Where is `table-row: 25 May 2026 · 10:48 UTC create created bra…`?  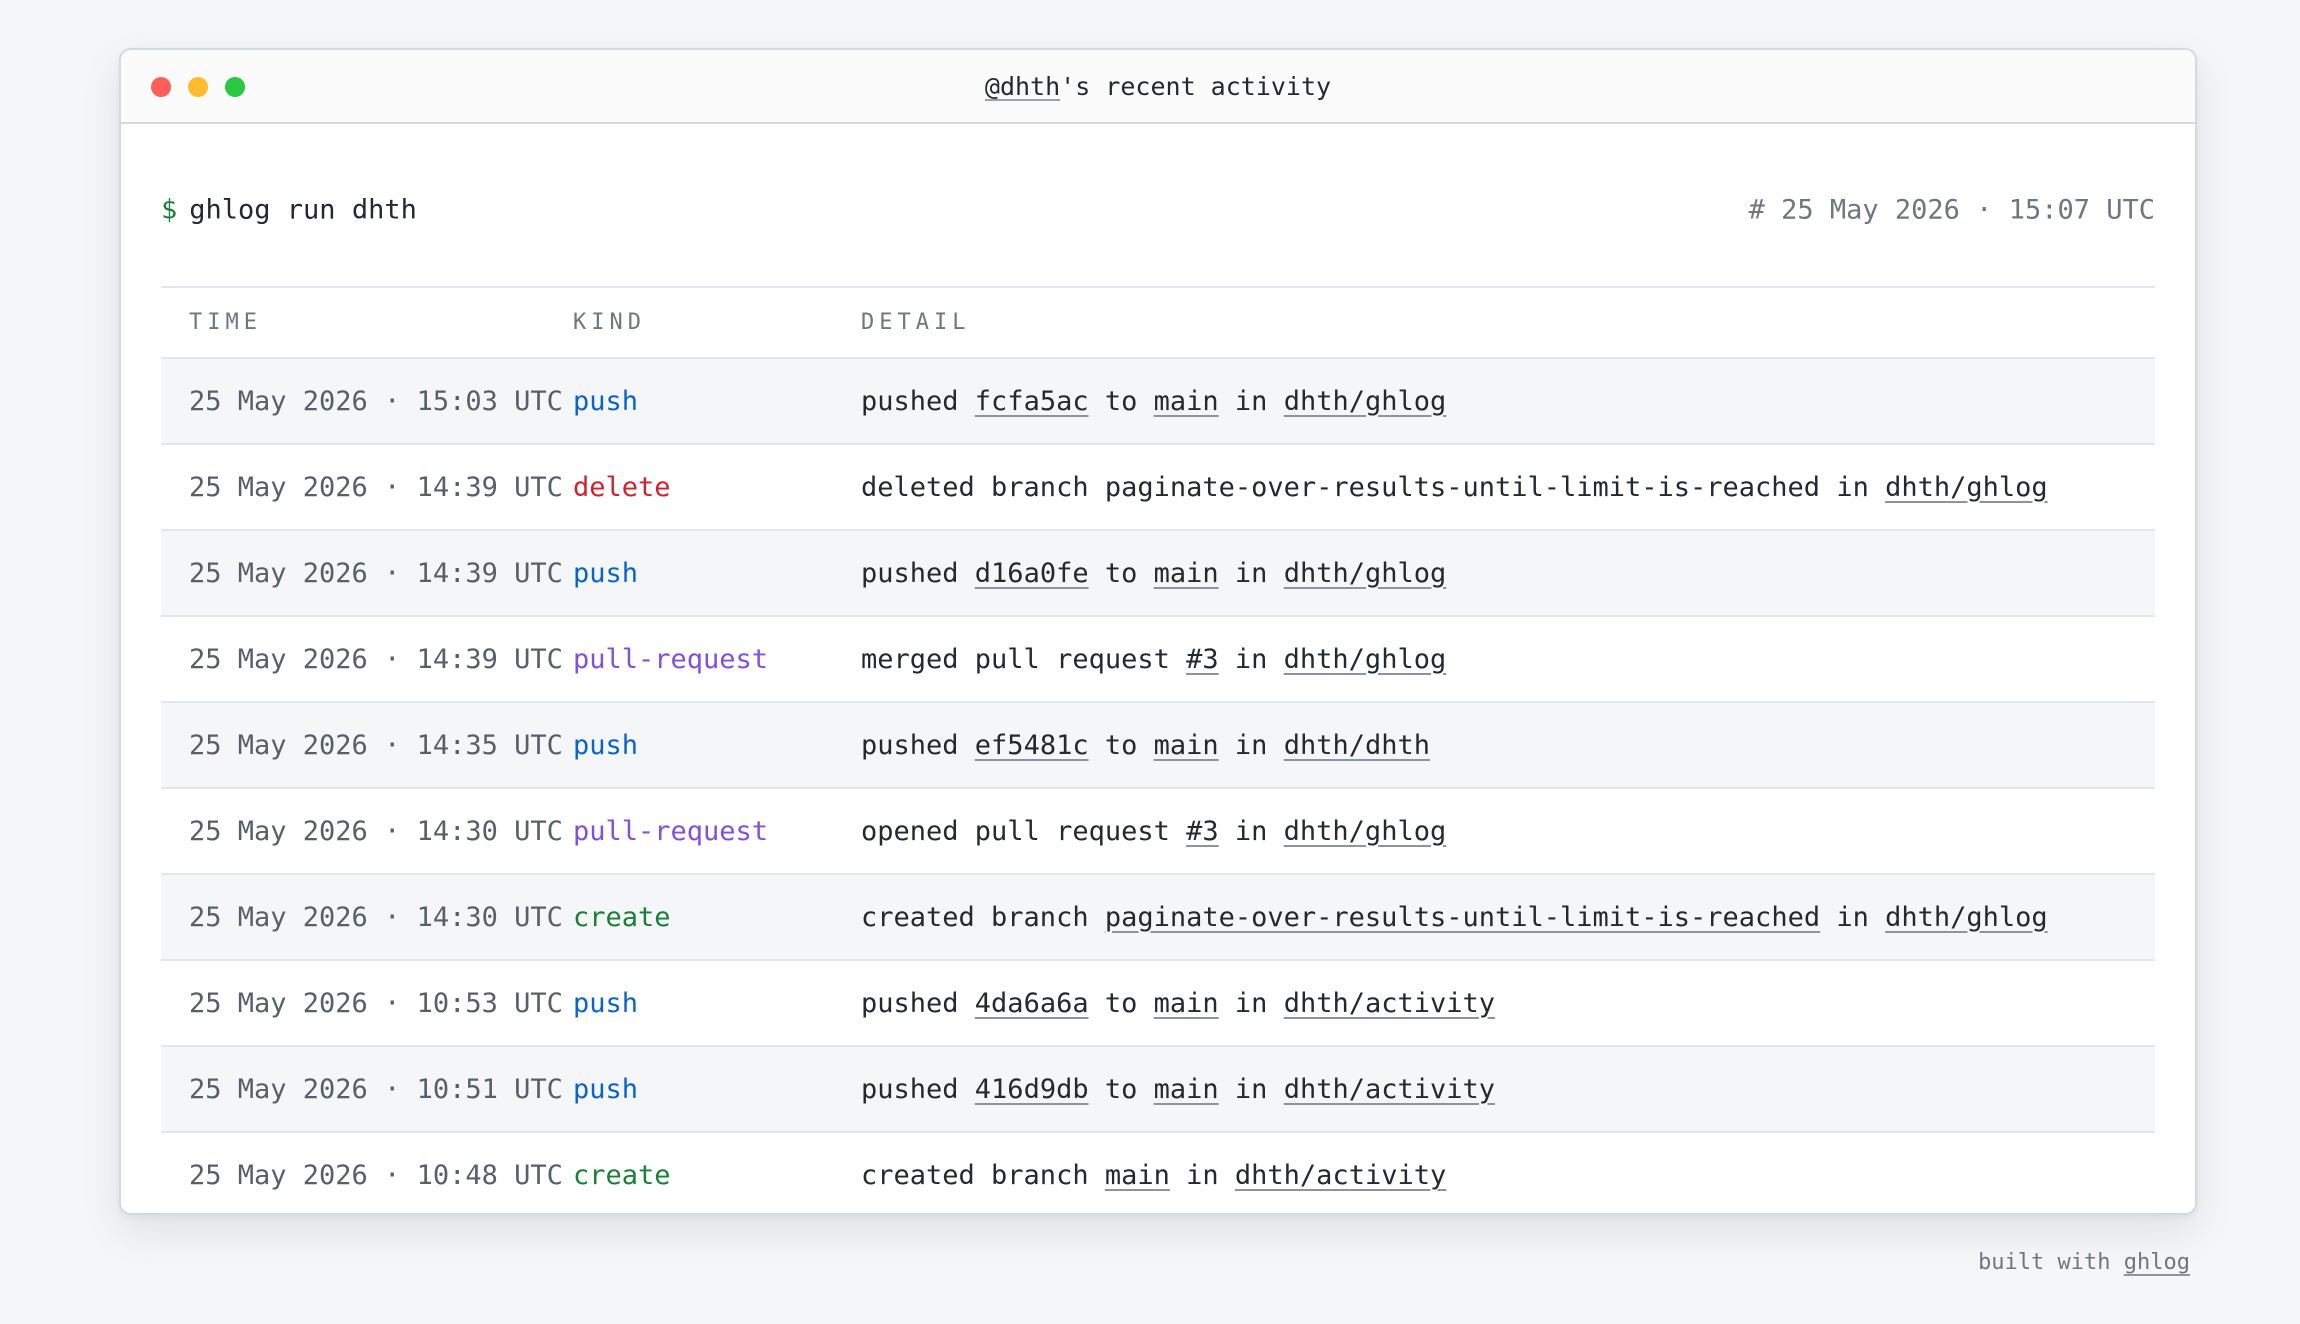
table-row: 25 May 2026 · 10:48 UTC create created bra… is located at coordinates (1158, 1172).